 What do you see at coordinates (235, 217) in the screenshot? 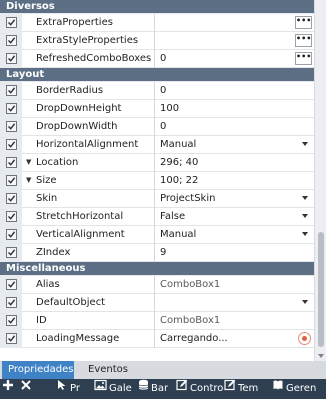
I see `property-value: False` at bounding box center [235, 217].